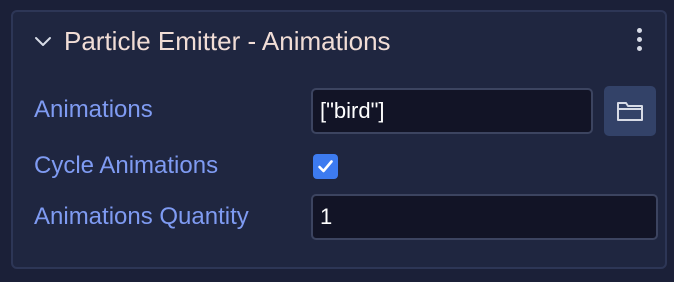 The image size is (674, 282). I want to click on cycle-animations-checkbox, so click(325, 166).